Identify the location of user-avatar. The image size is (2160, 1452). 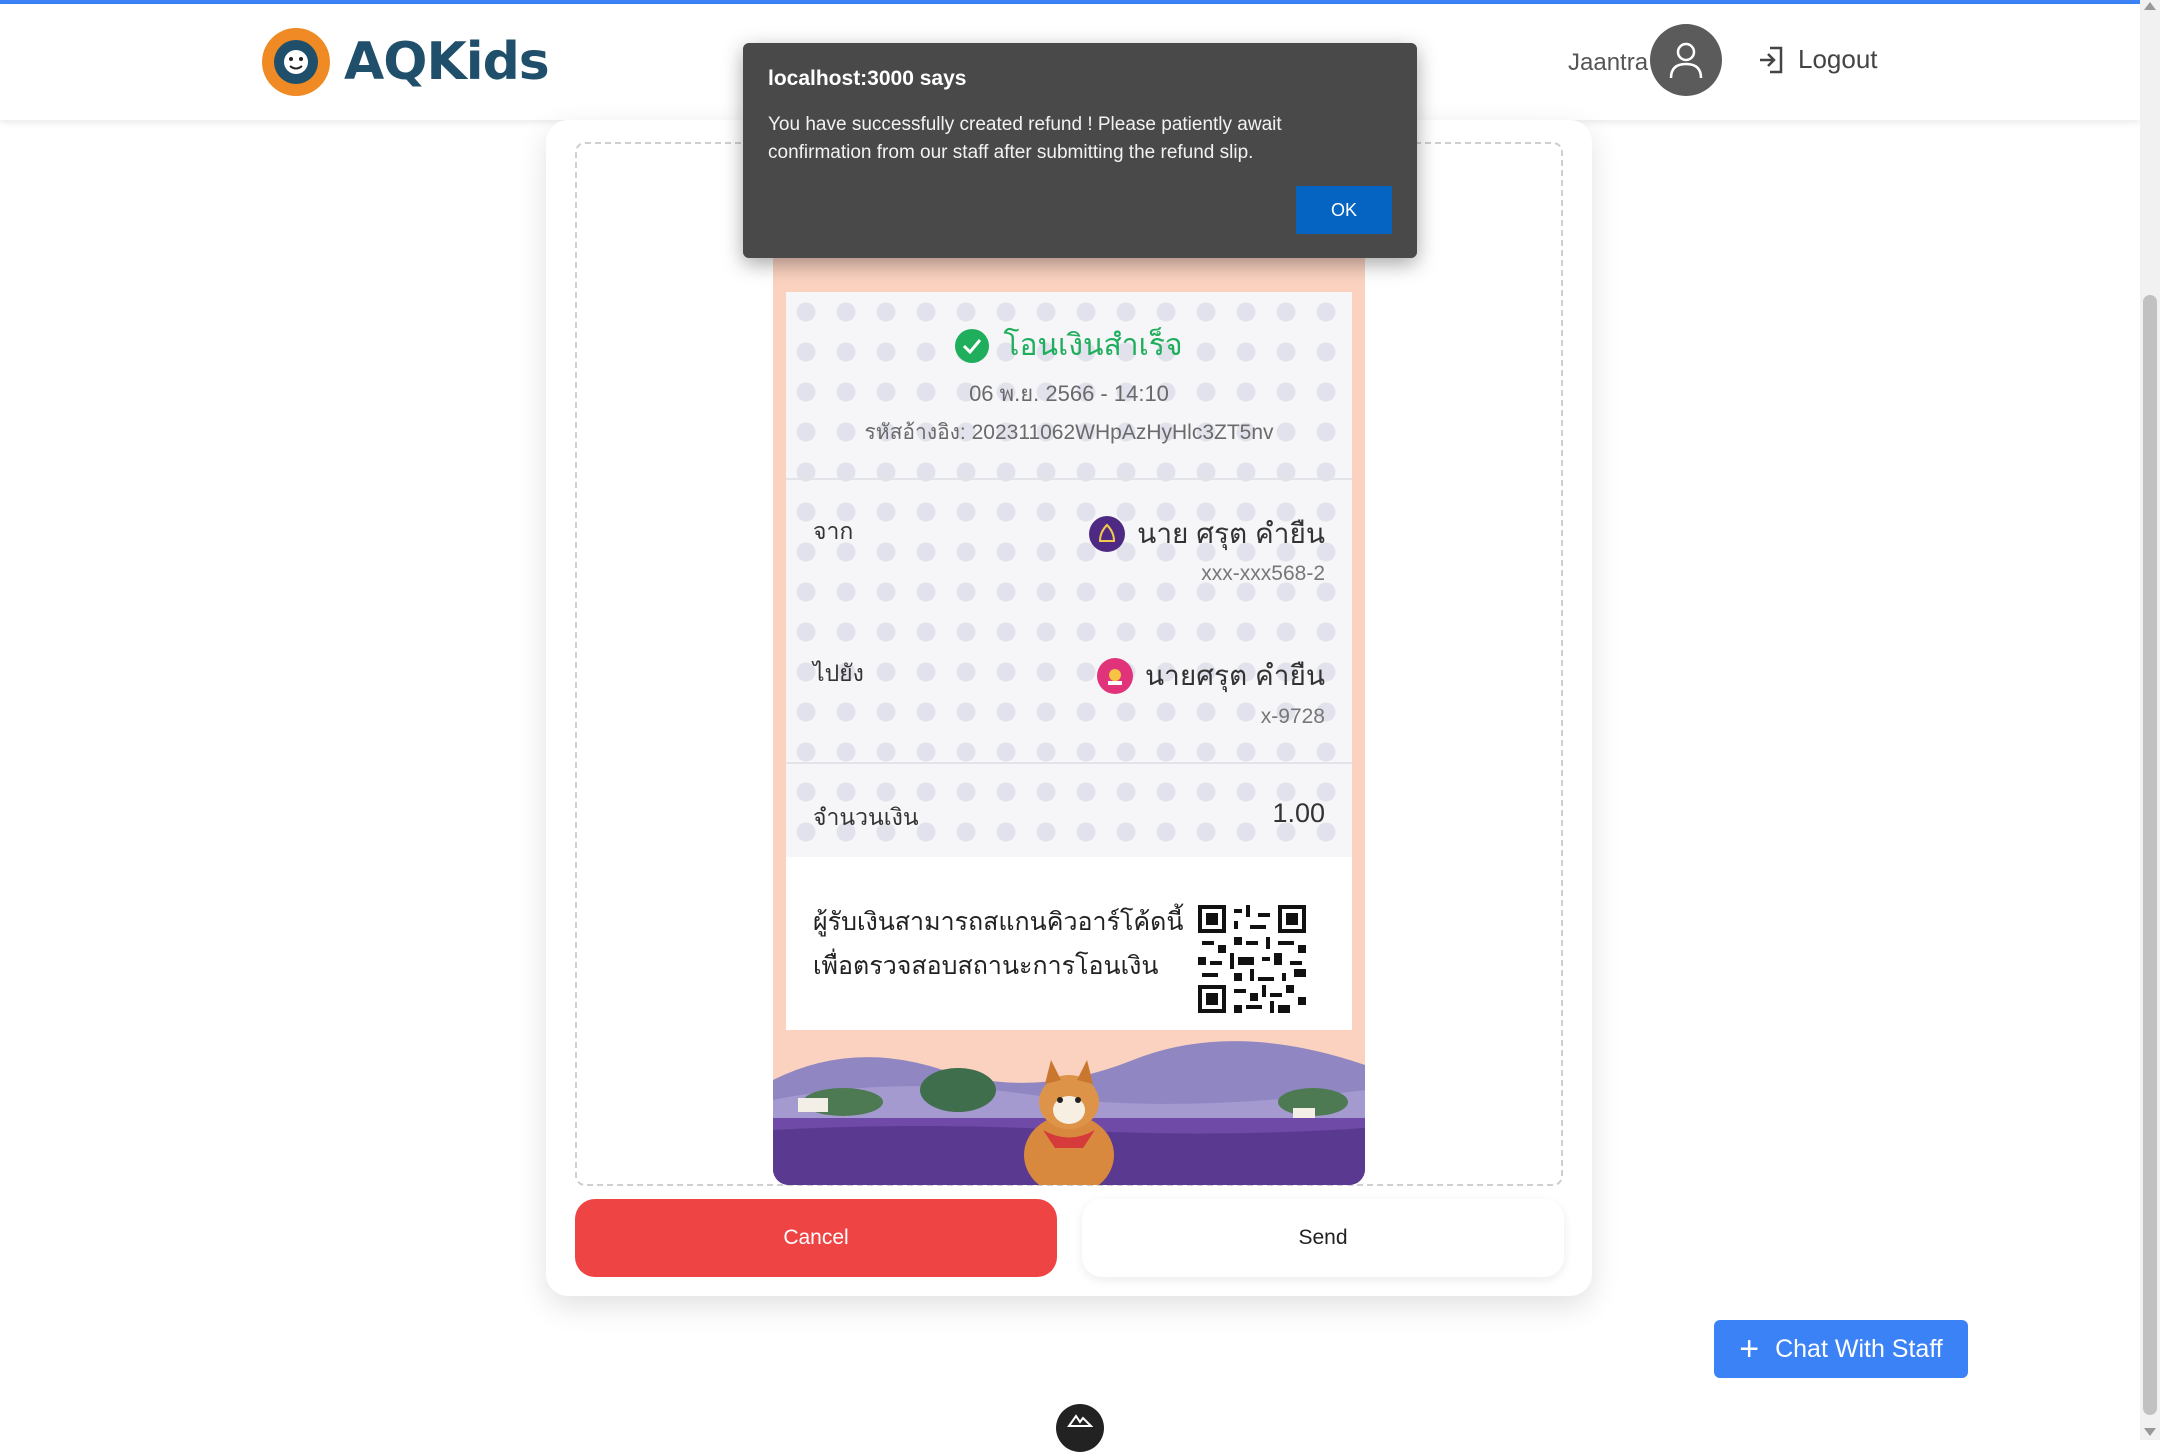
(1686, 60).